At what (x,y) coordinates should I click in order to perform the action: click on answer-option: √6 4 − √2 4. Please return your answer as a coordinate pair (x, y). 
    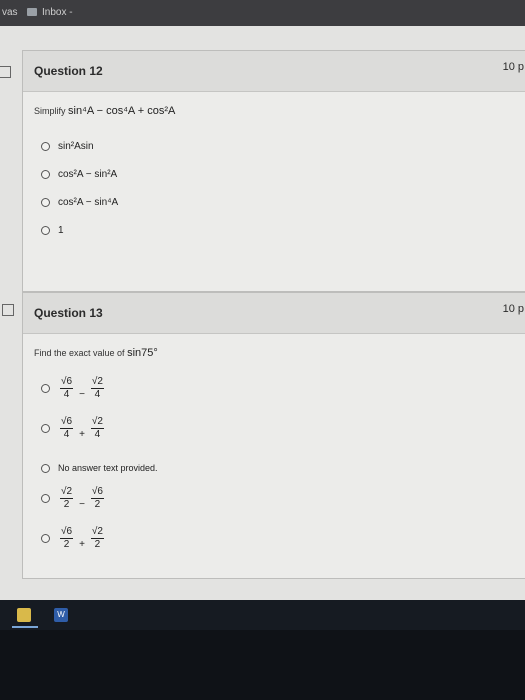
    Looking at the image, I should click on (73, 388).